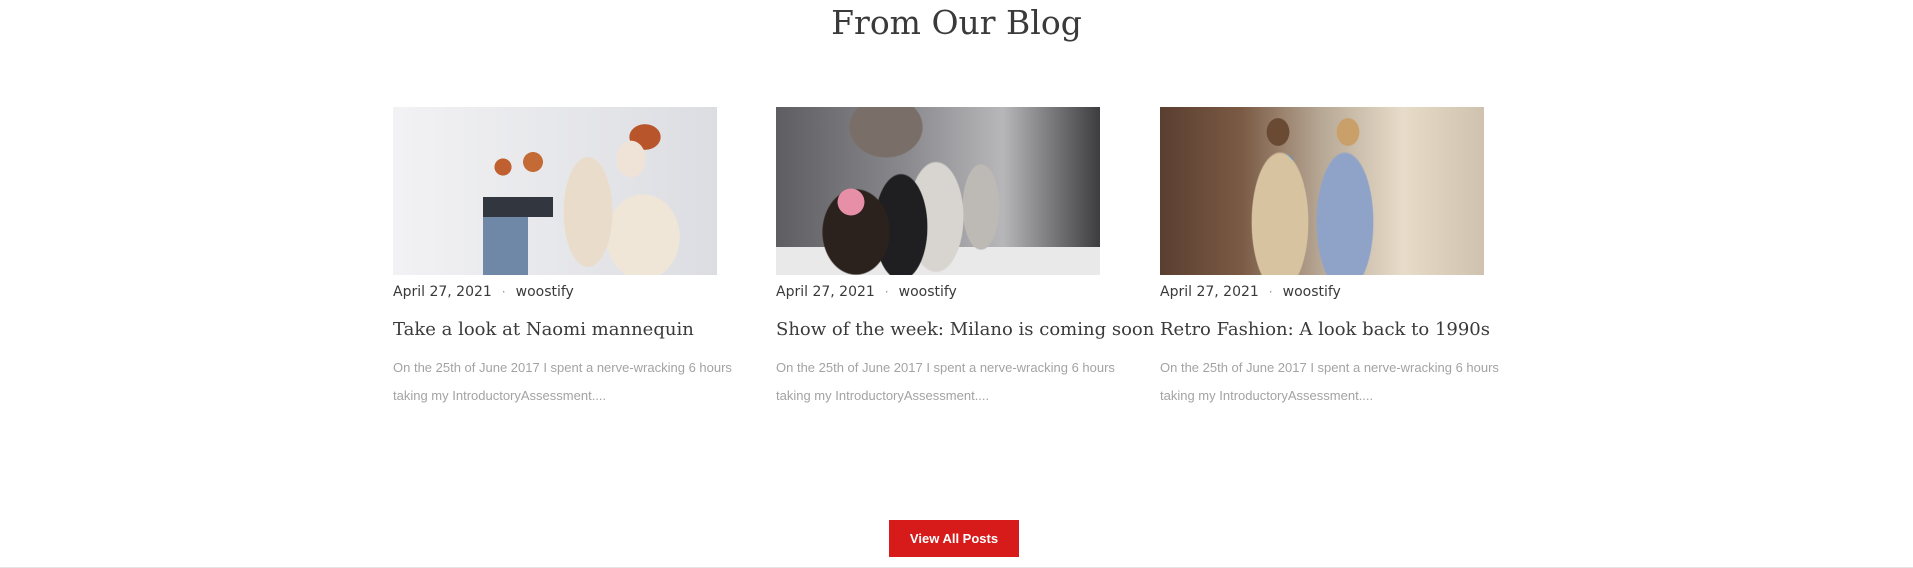 The height and width of the screenshot is (568, 1913). What do you see at coordinates (573, 330) in the screenshot?
I see `post-title-link: Take a look at Naomi mannequin` at bounding box center [573, 330].